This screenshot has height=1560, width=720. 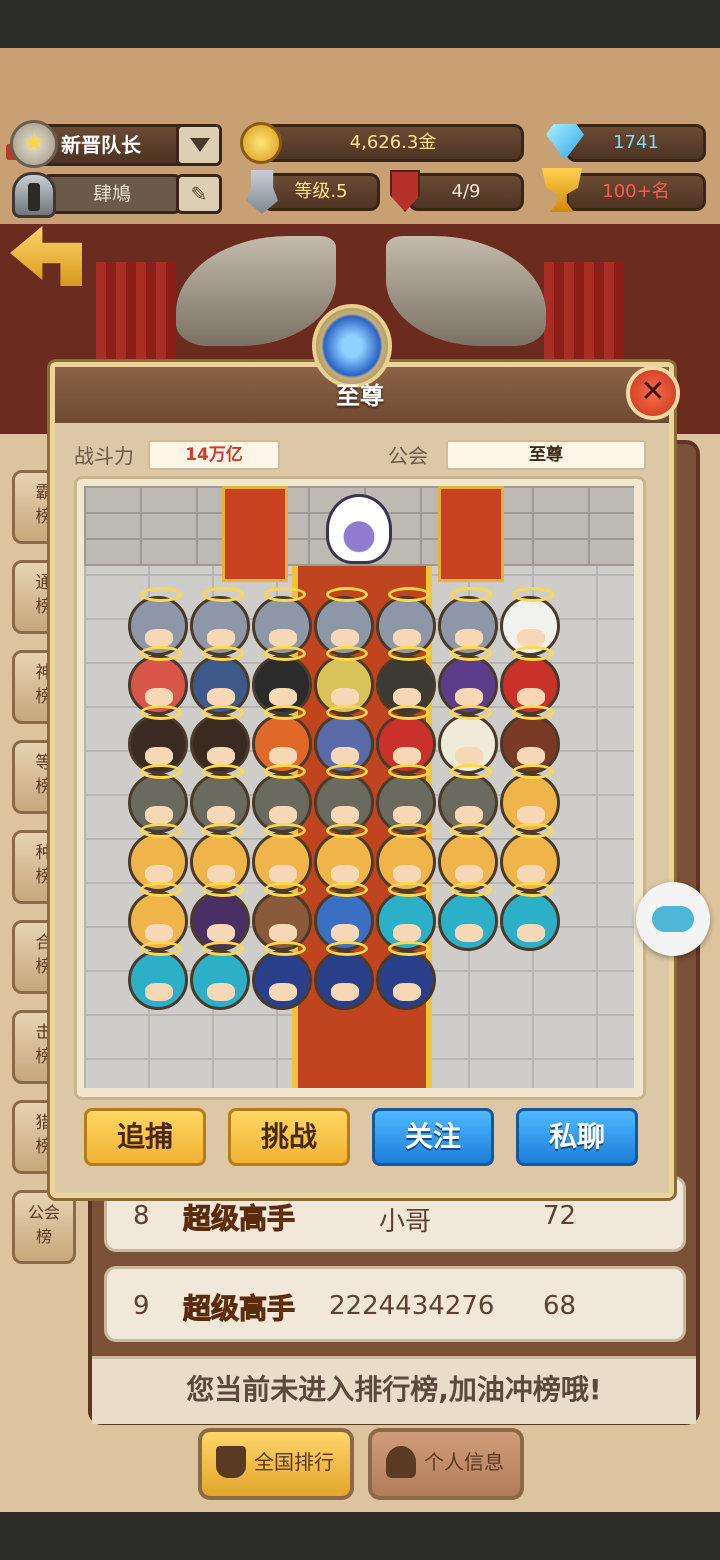 I want to click on rank-notice: 您当前未进入排行榜,加油冲榜哦!, so click(x=394, y=1390).